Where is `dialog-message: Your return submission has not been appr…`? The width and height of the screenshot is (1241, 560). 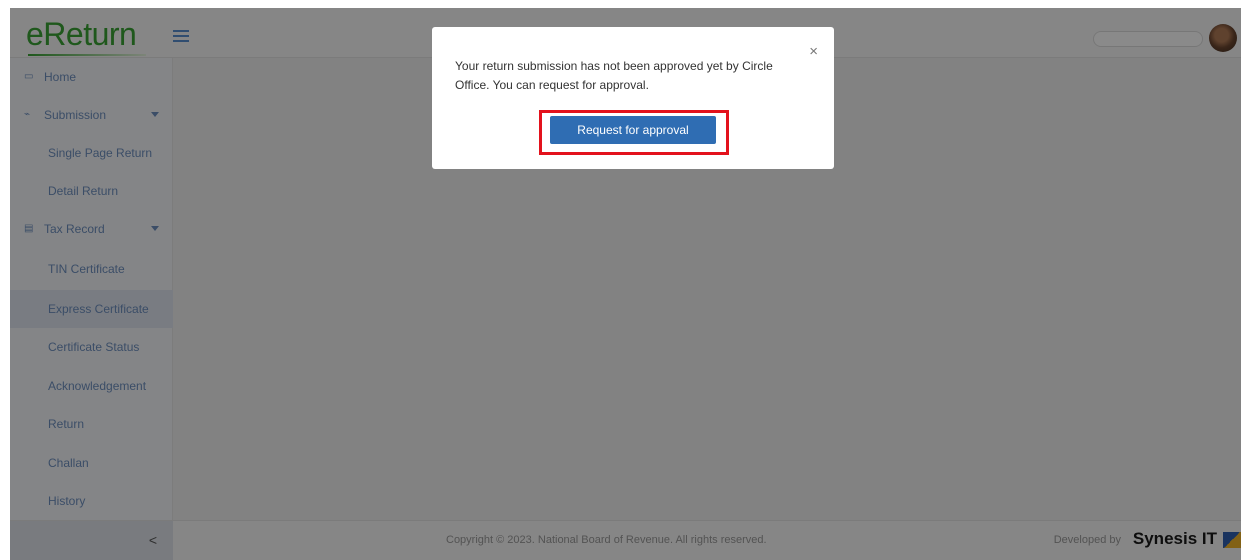 dialog-message: Your return submission has not been appr… is located at coordinates (614, 75).